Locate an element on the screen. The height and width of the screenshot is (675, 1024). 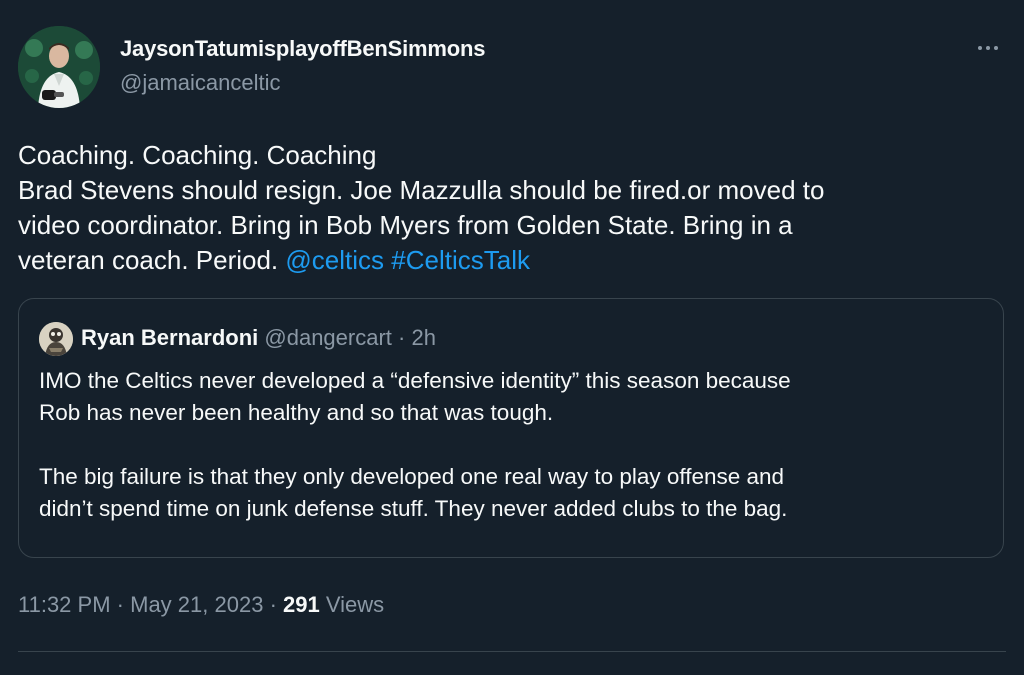
tweet-text-line: Coaching. Coaching. Coaching is located at coordinates (197, 155).